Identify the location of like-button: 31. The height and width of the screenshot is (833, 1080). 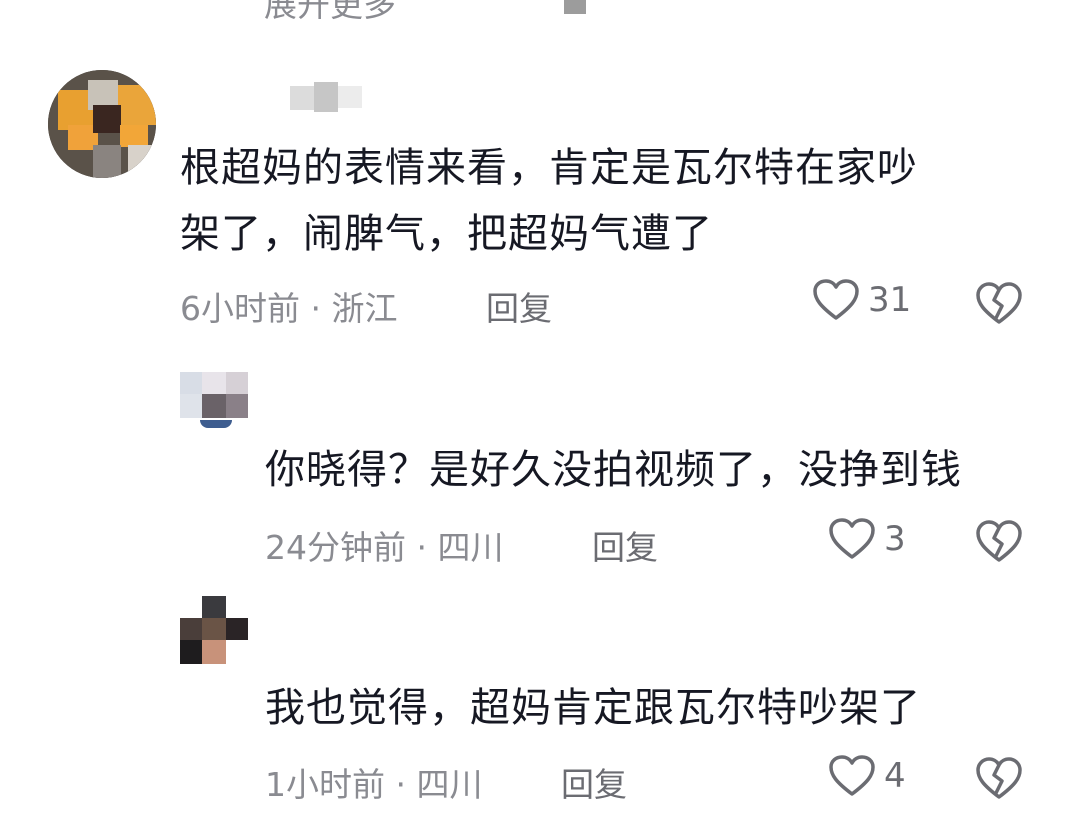
(861, 300).